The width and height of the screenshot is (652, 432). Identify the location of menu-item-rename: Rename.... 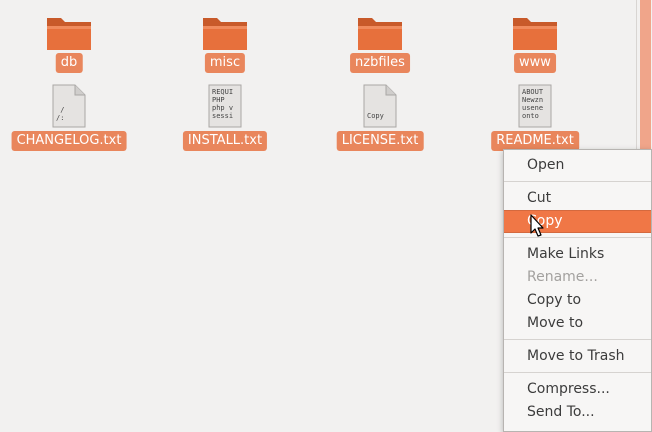
(562, 277).